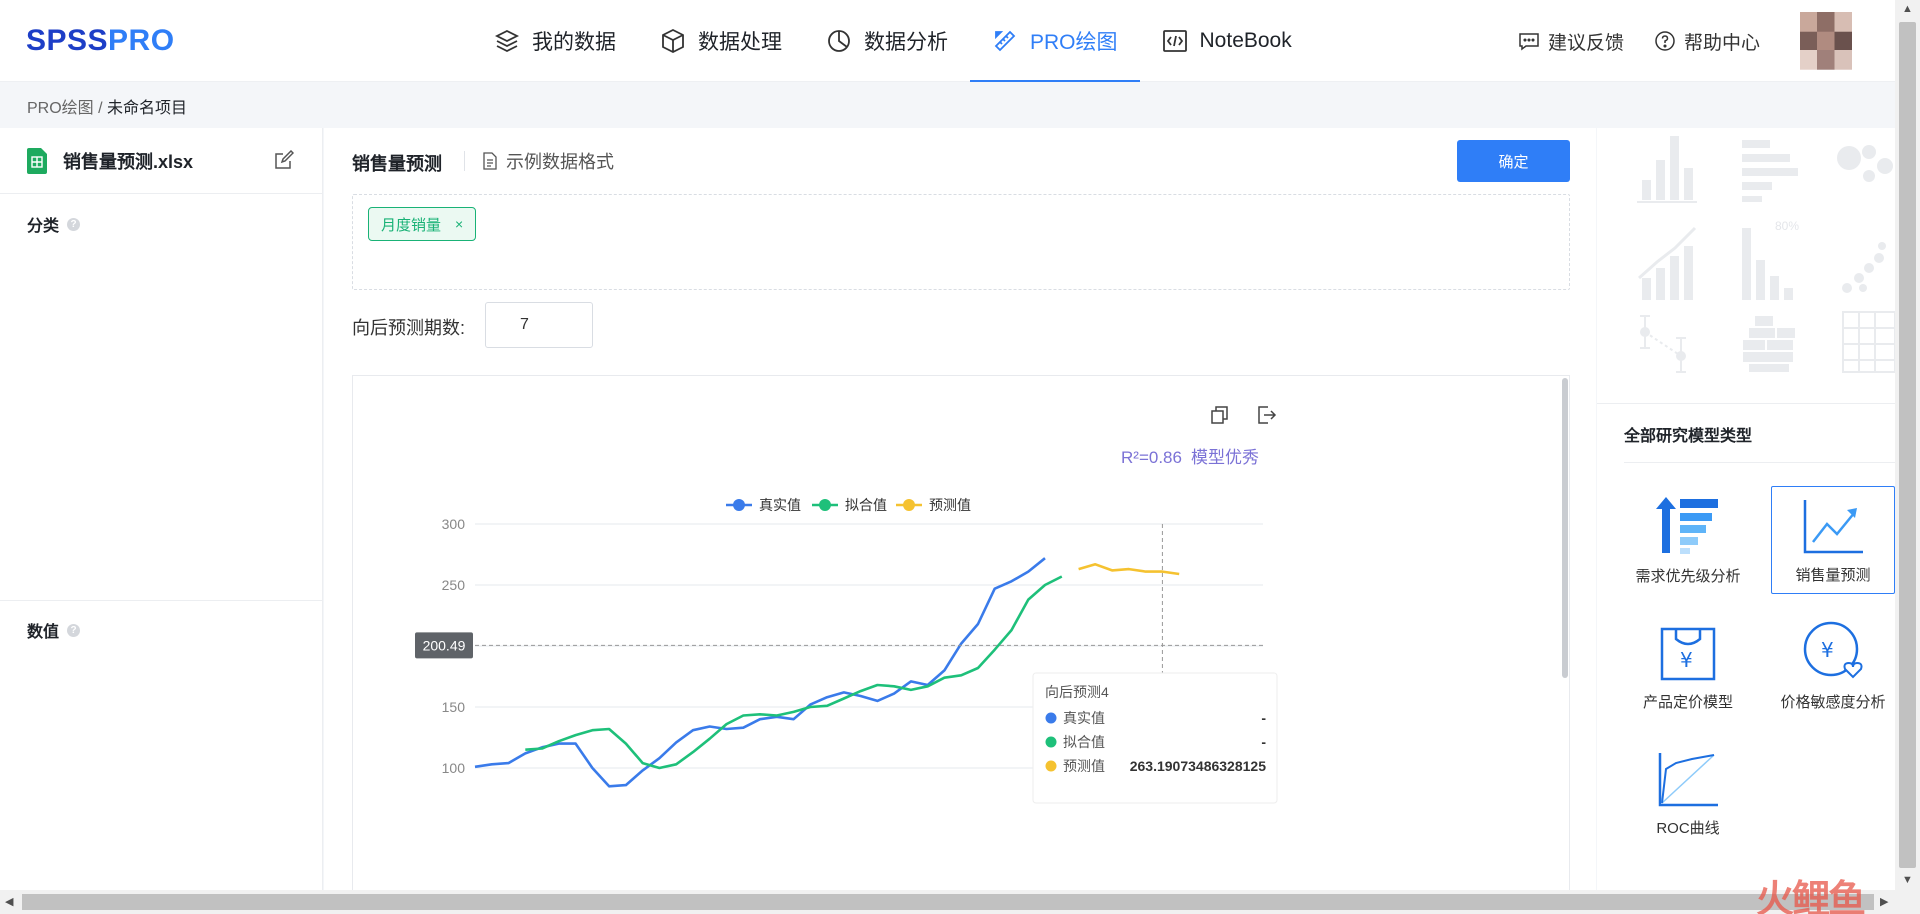 The height and width of the screenshot is (914, 1920). I want to click on model-price-sensitivity: ¥ 价格敏感度分析, so click(1833, 666).